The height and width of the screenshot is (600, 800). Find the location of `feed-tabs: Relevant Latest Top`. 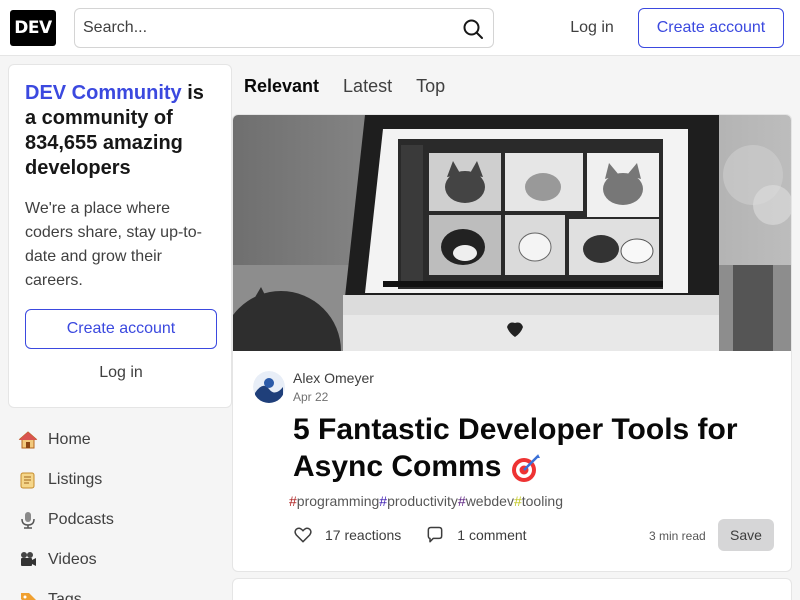

feed-tabs: Relevant Latest Top is located at coordinates (344, 86).